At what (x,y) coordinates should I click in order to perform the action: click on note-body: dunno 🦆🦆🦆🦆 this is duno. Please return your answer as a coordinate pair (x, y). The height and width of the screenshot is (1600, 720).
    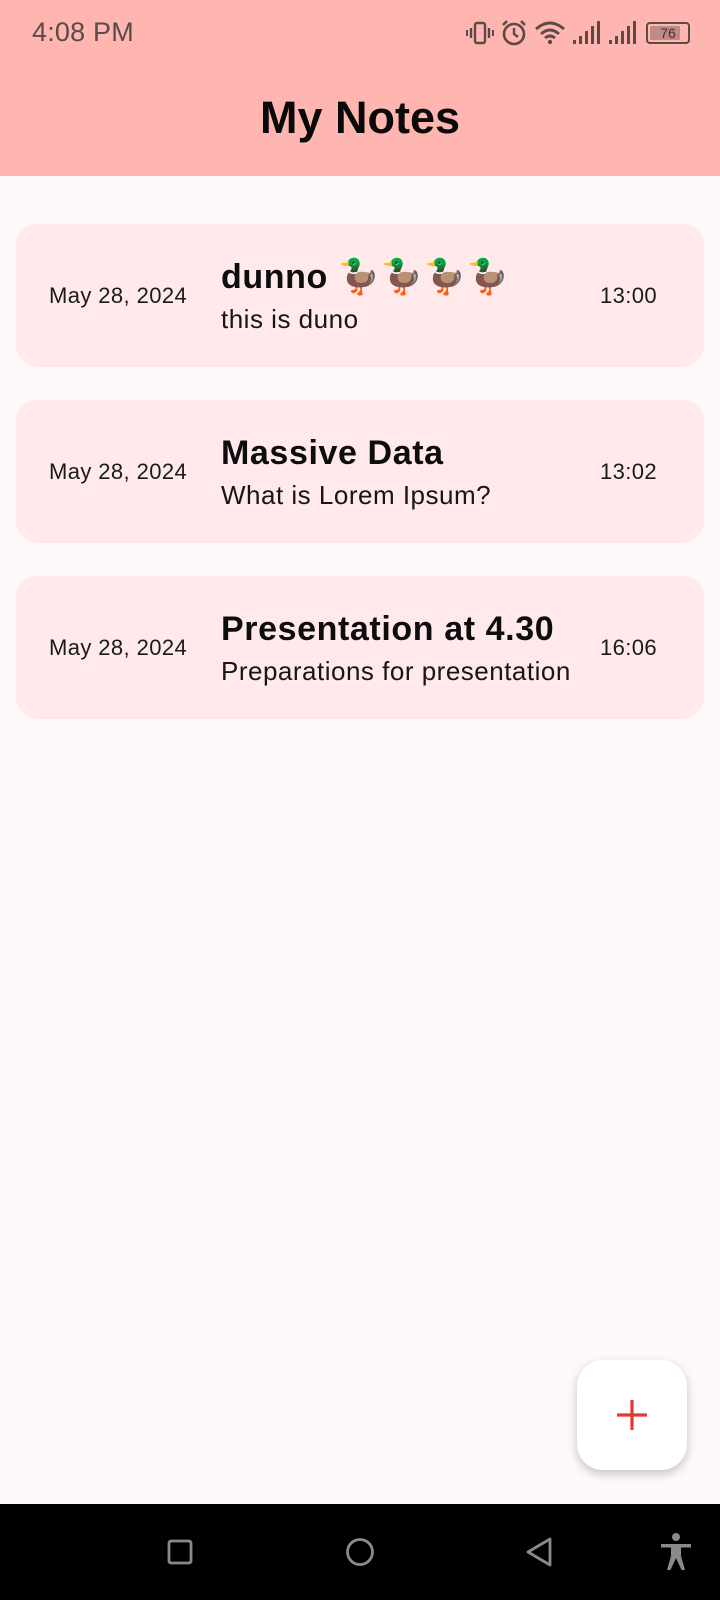
    Looking at the image, I should click on (397, 295).